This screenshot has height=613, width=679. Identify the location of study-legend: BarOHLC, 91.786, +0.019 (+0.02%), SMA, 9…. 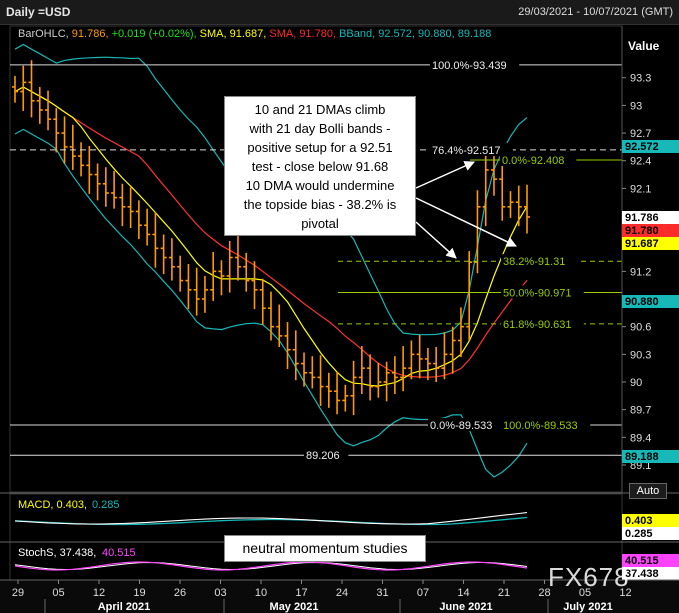
(254, 34).